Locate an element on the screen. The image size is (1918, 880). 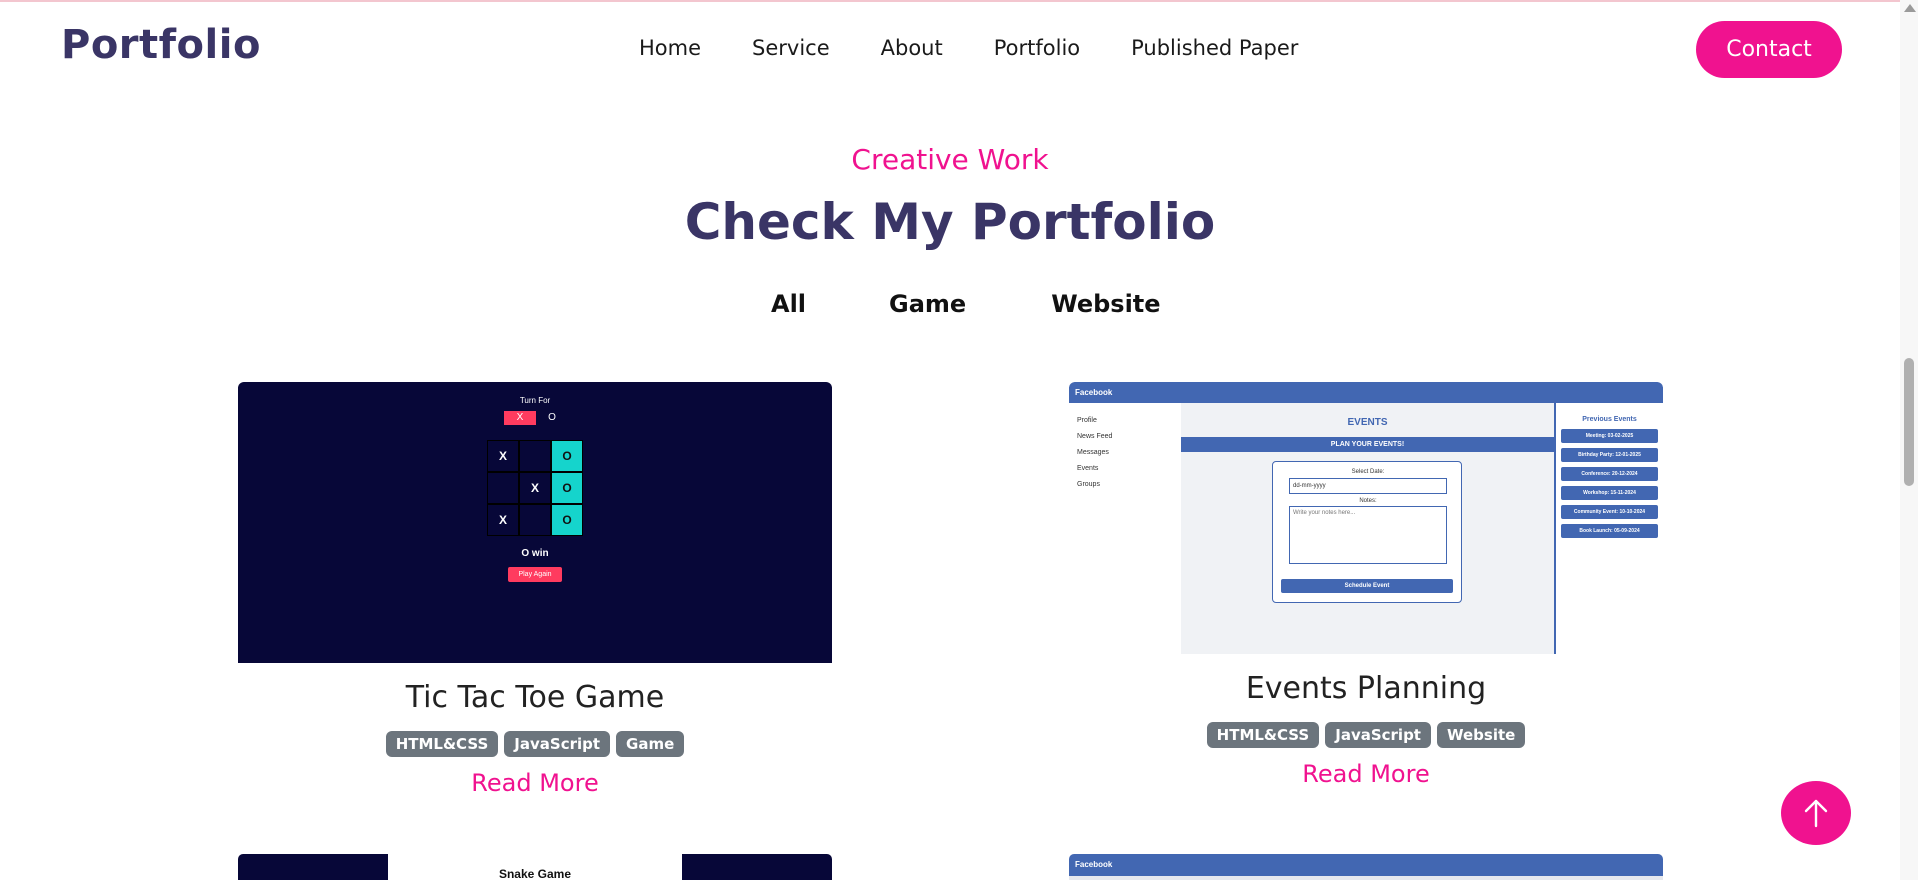
sidebar-item: Messages is located at coordinates (1093, 452).